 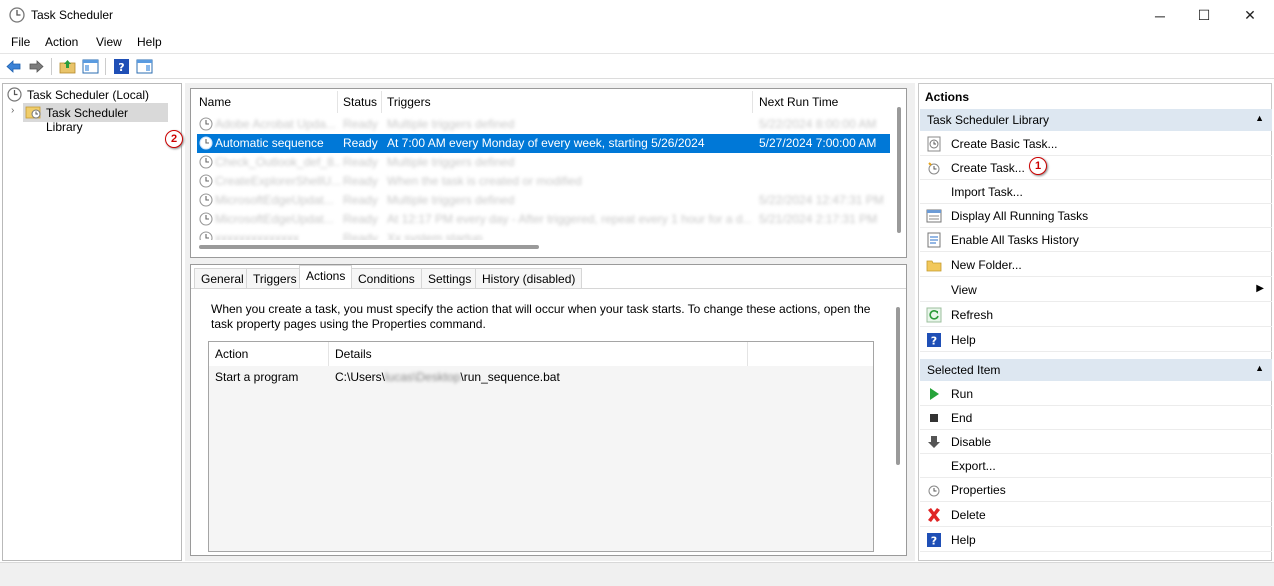 I want to click on action-label: Properties, so click(x=978, y=490).